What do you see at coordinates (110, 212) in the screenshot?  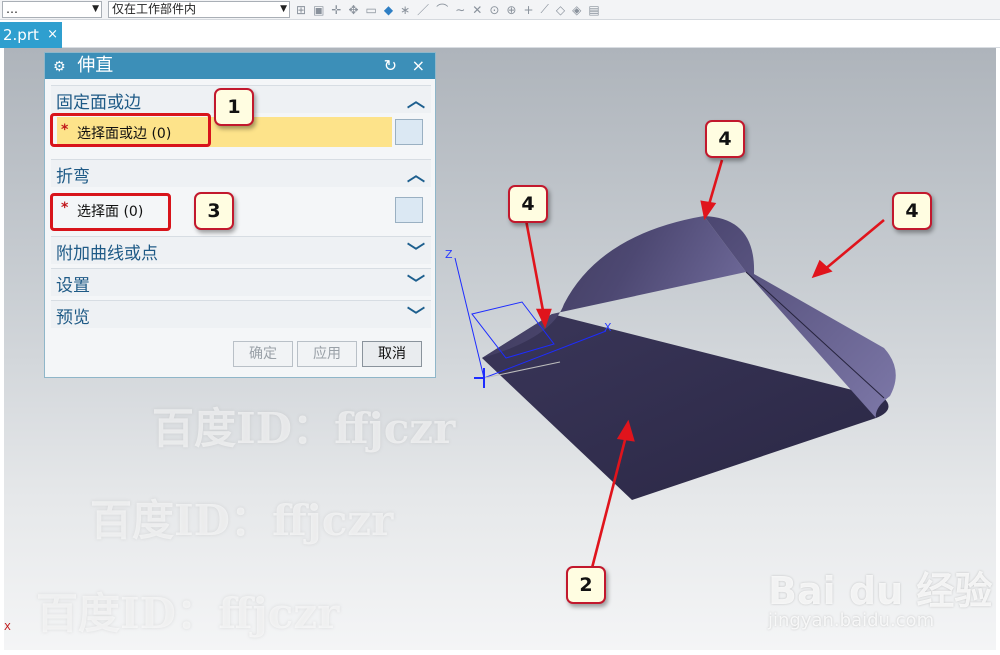 I see `callout-box-face` at bounding box center [110, 212].